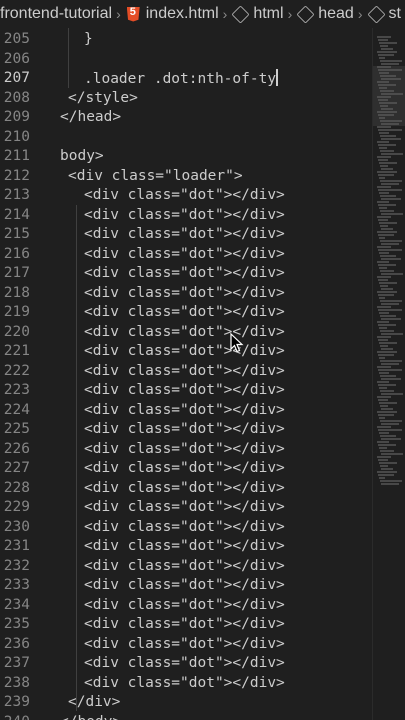  Describe the element at coordinates (133, 14) in the screenshot. I see `html5-icon` at that location.